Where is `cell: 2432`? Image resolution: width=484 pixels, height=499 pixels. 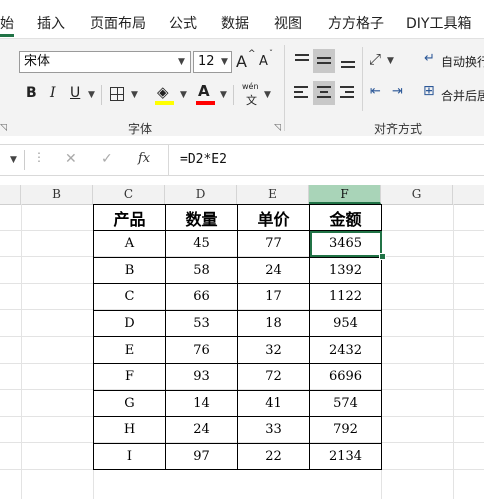
cell: 2432 is located at coordinates (345, 350).